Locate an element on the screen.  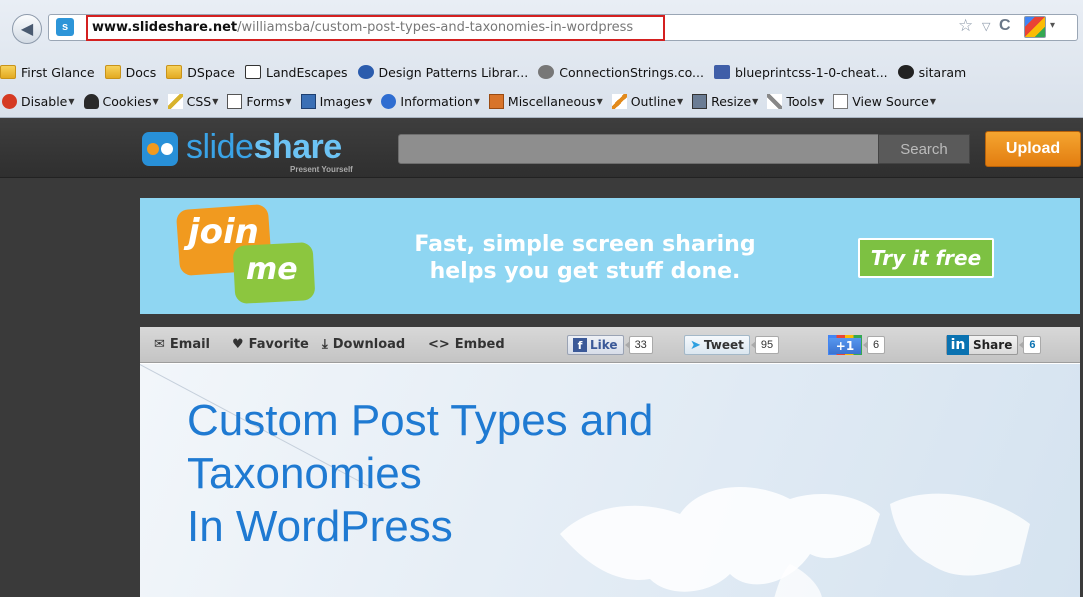
url-dropdown-icon: ▽ is located at coordinates (986, 26).